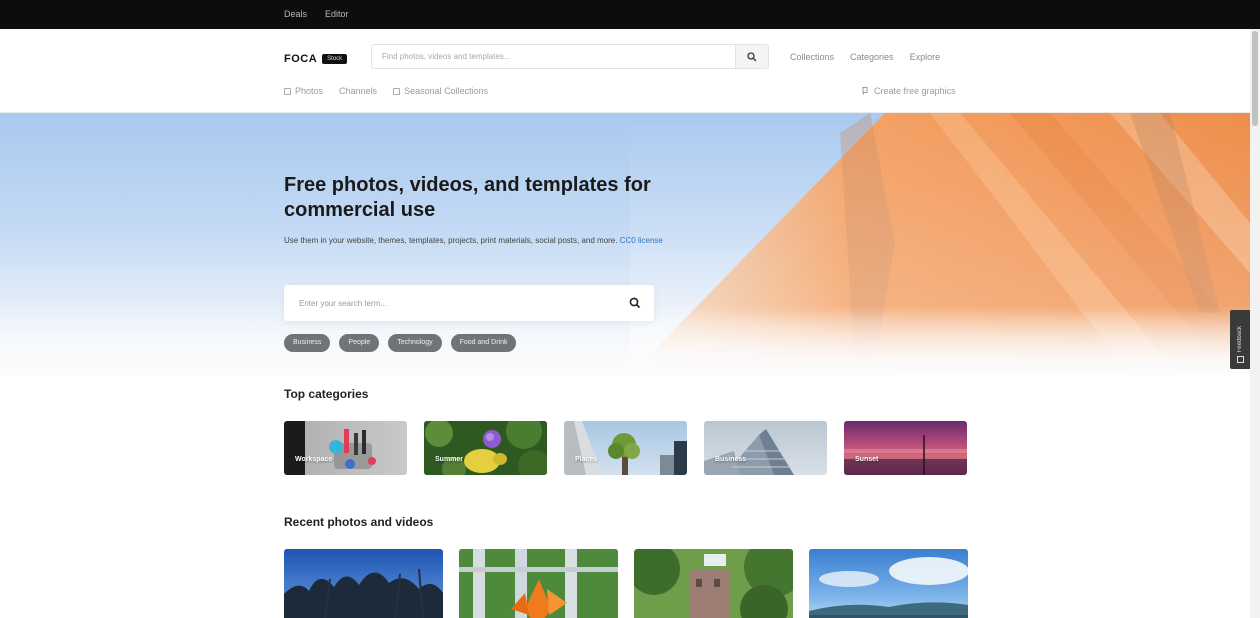 Image resolution: width=1260 pixels, height=618 pixels. Describe the element at coordinates (386, 91) in the screenshot. I see `sub-nav: Photos Channels Seasonal Collections` at that location.